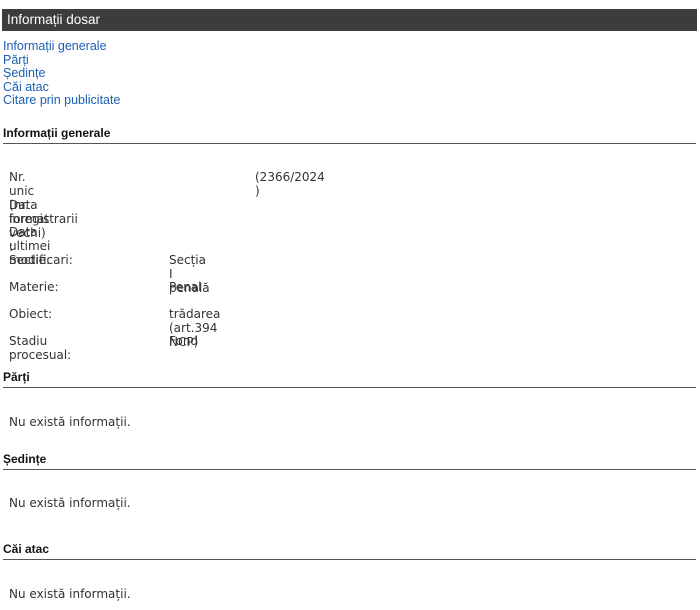 The image size is (700, 610). What do you see at coordinates (61, 87) in the screenshot?
I see `nav-link-cai-atac: Căi atac` at bounding box center [61, 87].